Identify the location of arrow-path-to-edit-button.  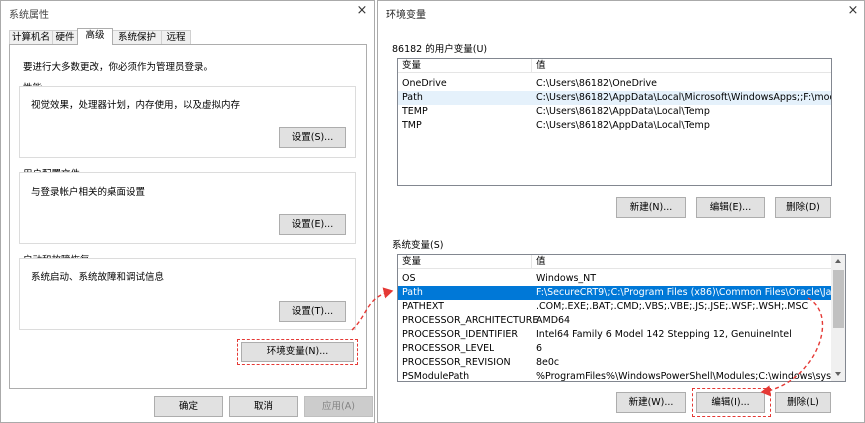
(792, 347).